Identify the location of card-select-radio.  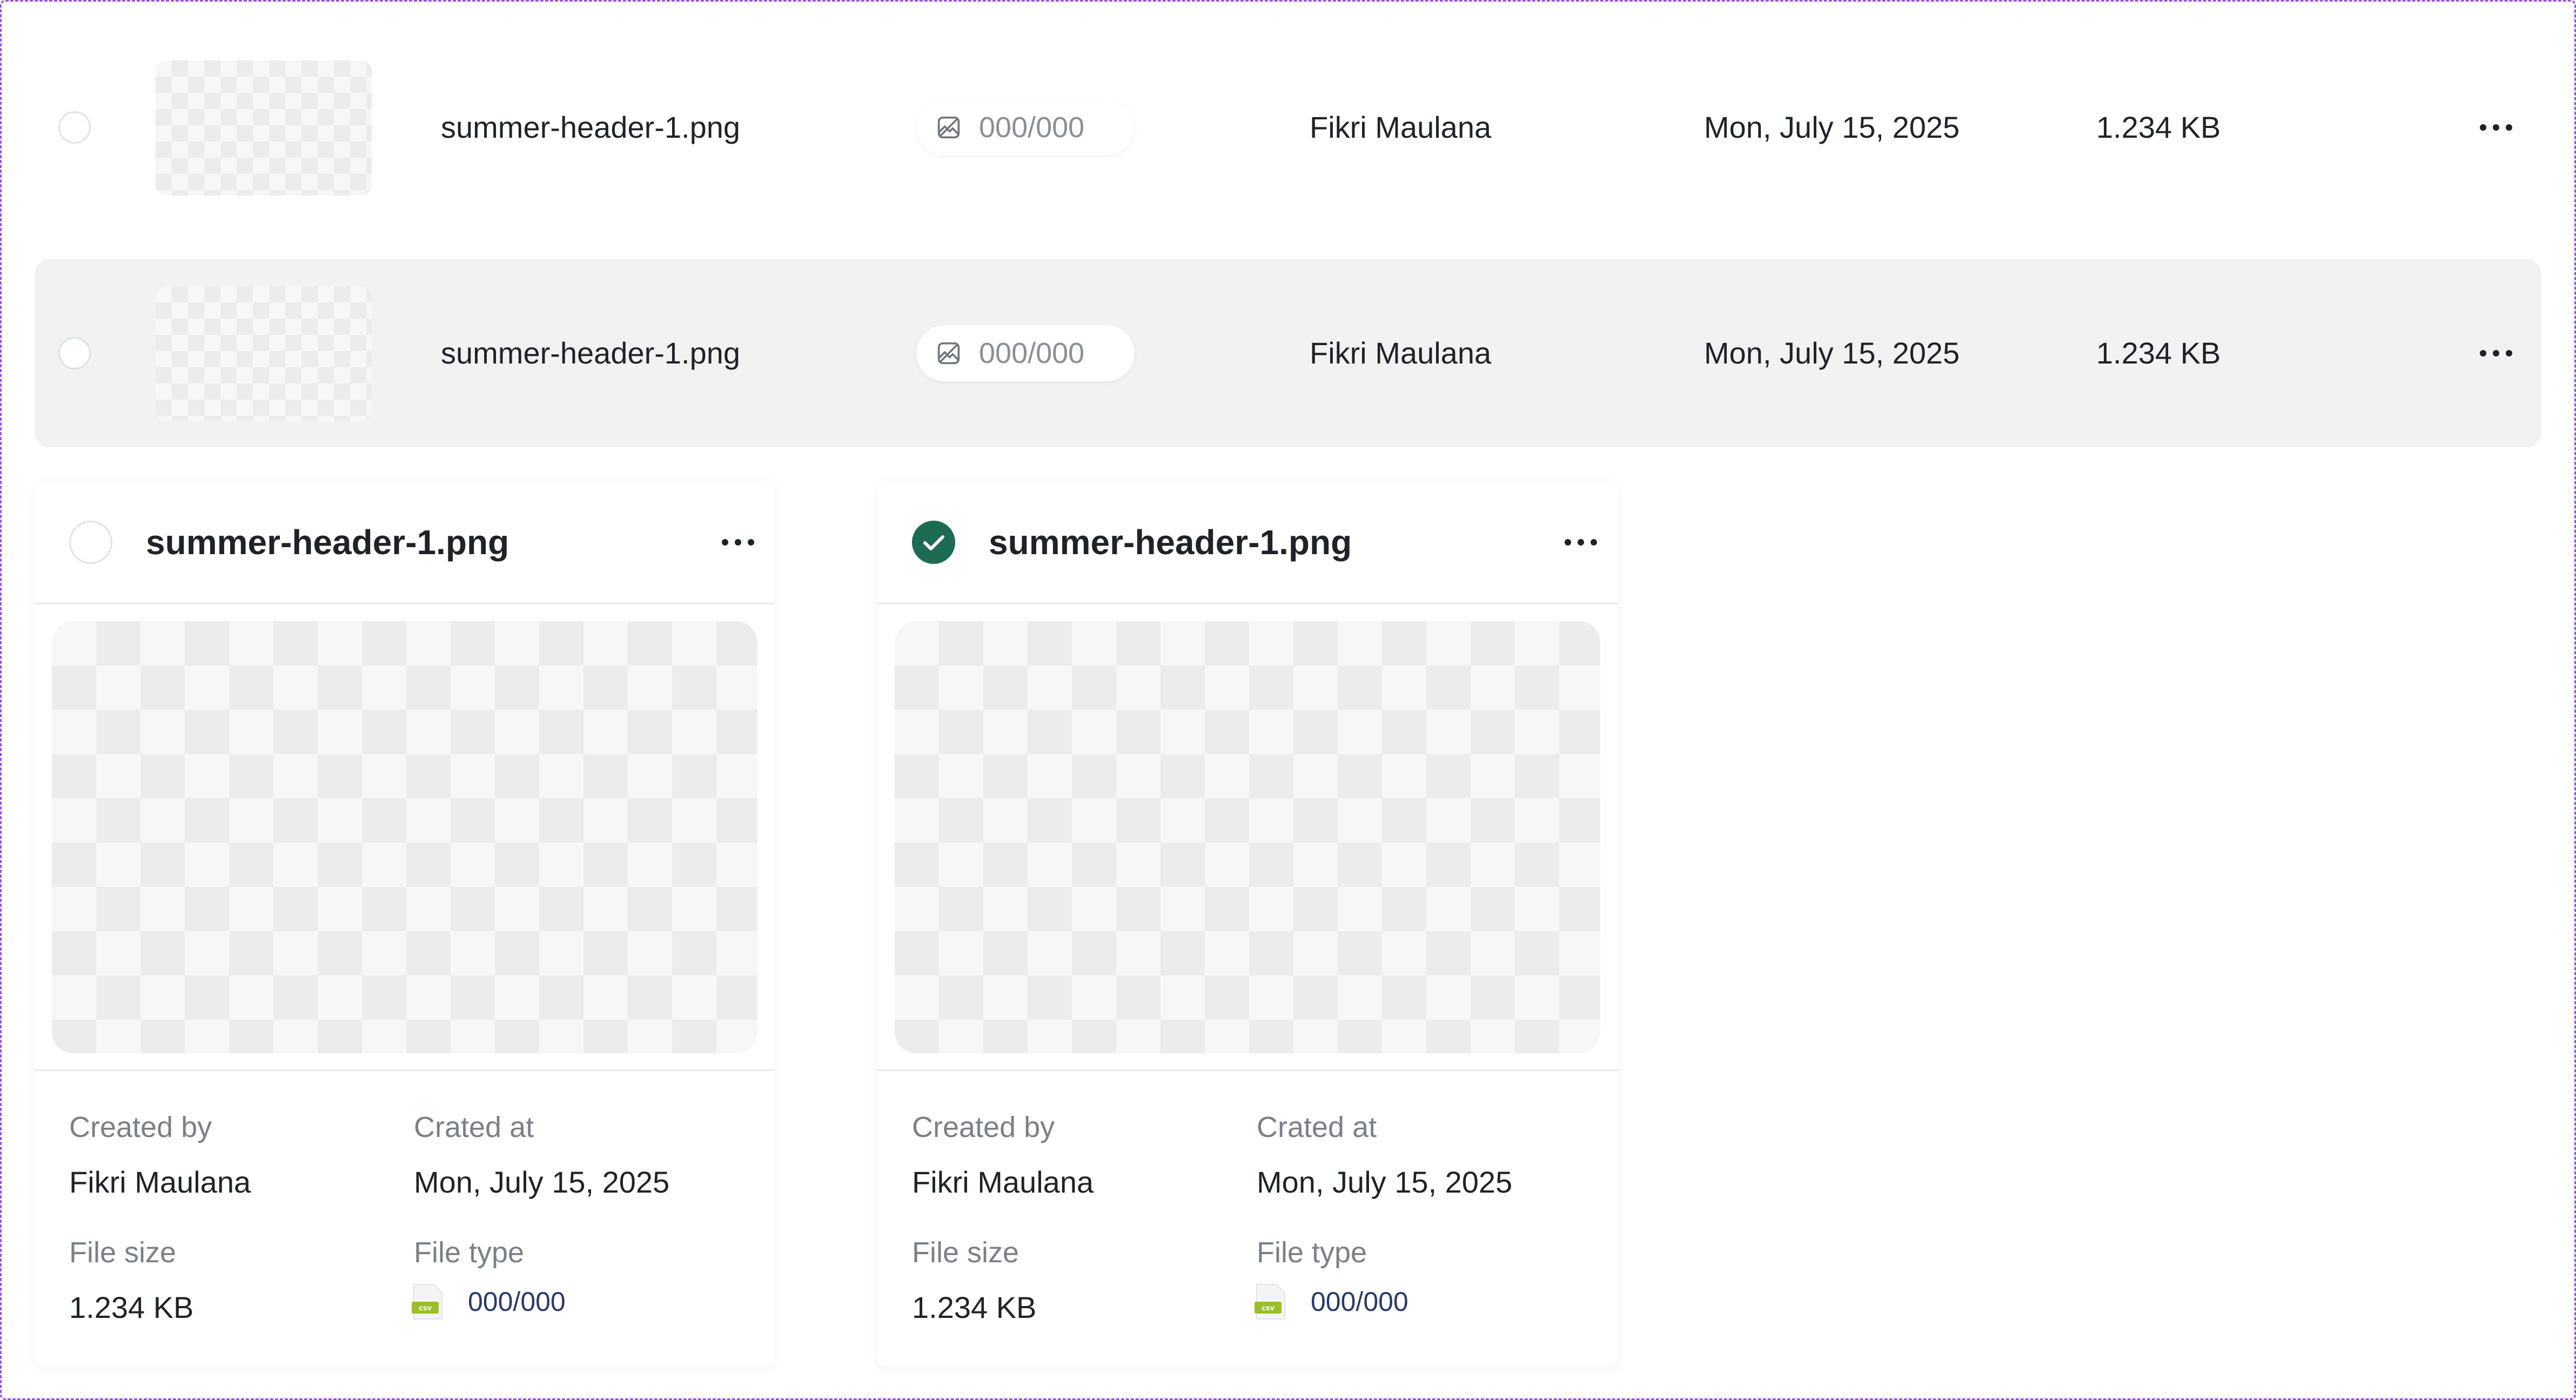
(90, 542).